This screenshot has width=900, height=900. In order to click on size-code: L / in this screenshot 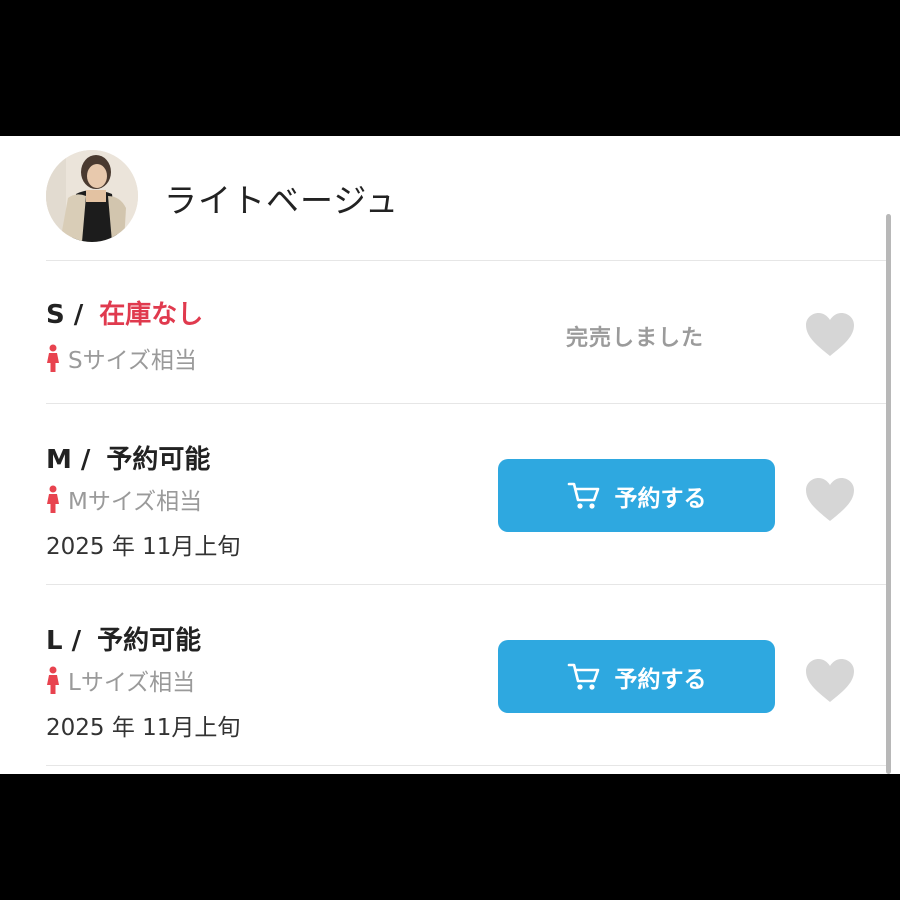, I will do `click(64, 641)`.